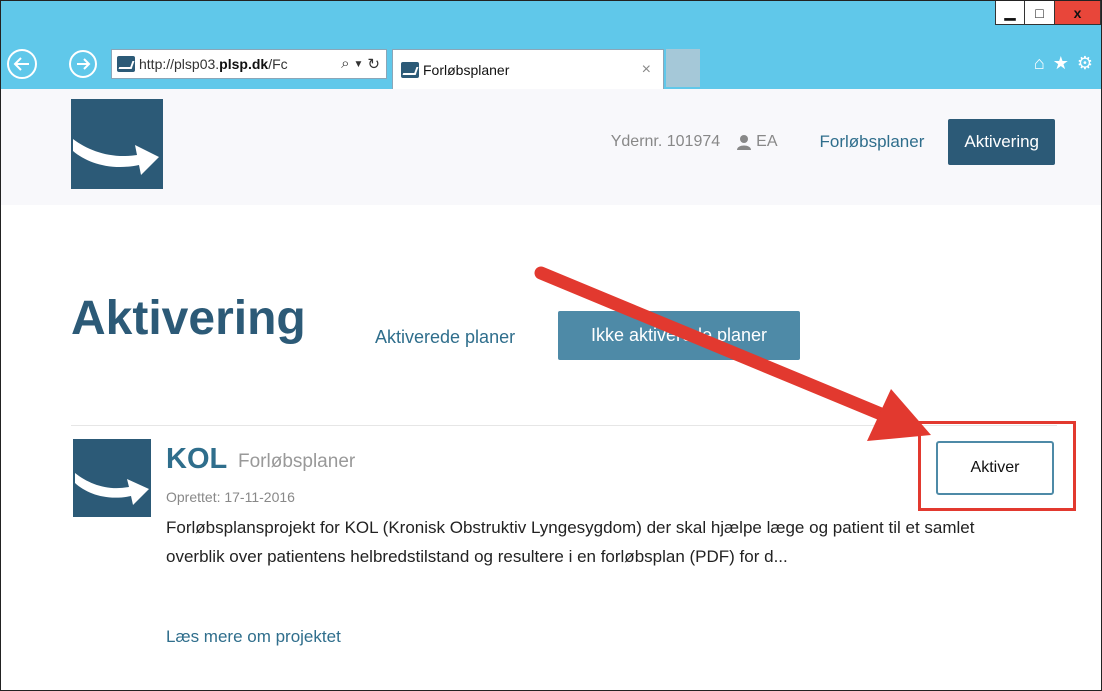 The image size is (1102, 691). Describe the element at coordinates (528, 69) in the screenshot. I see `browser-tab: Forløbsplaner ×` at that location.